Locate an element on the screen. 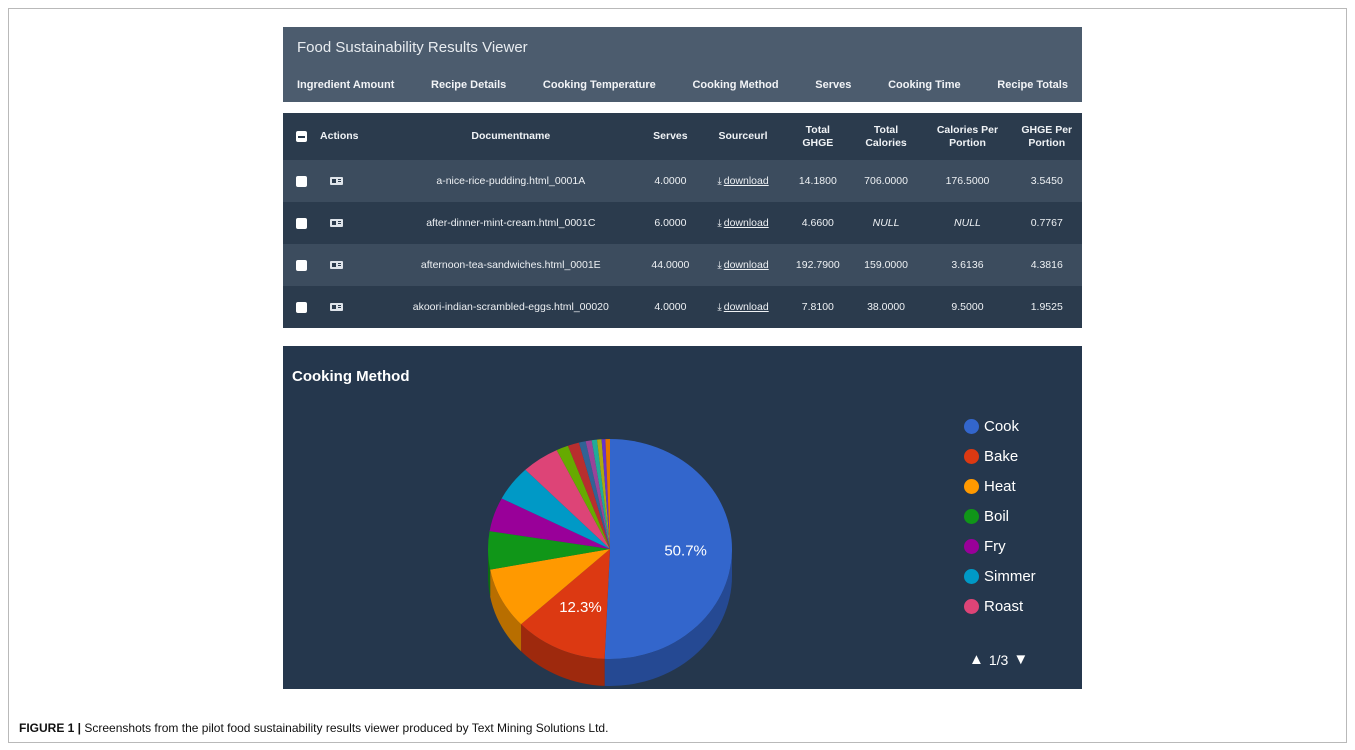 This screenshot has height=750, width=1355. chart-legend: Cook Bake Heat Boil Fry Simmer Roast is located at coordinates (1000, 516).